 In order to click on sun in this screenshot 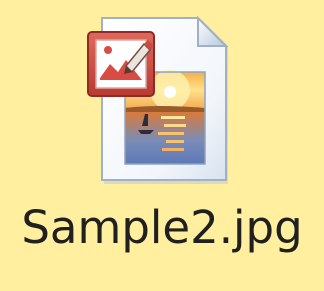, I will do `click(170, 92)`.